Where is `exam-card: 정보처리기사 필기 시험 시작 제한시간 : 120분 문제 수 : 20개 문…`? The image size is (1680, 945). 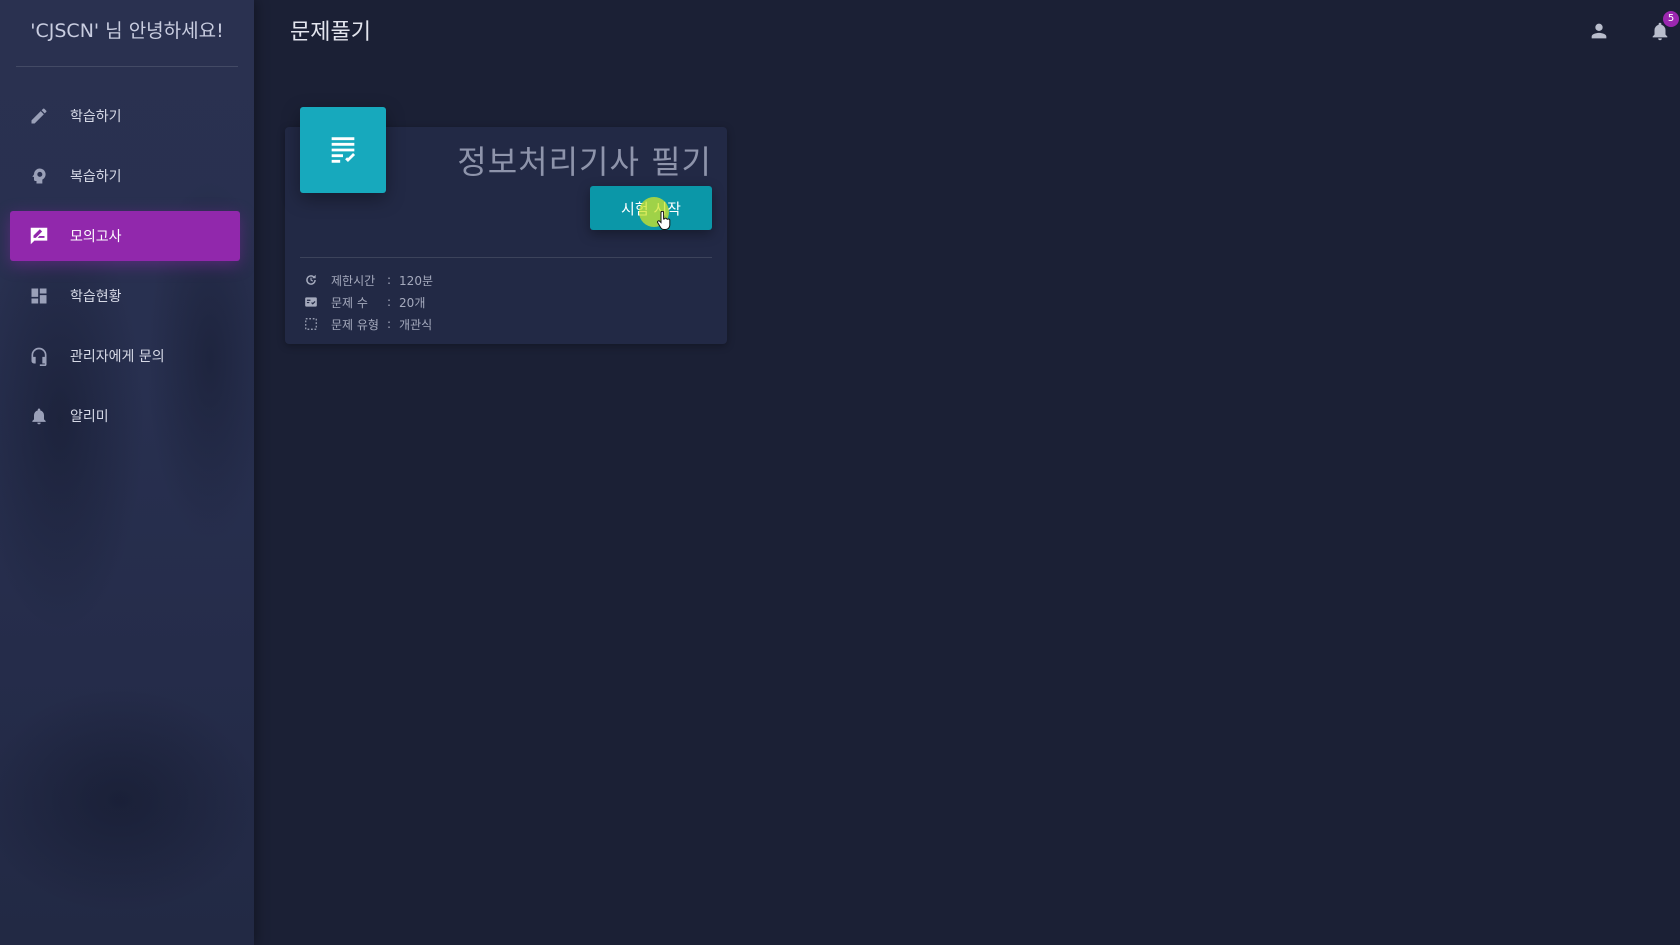 exam-card: 정보처리기사 필기 시험 시작 제한시간 : 120분 문제 수 : 20개 문… is located at coordinates (506, 225).